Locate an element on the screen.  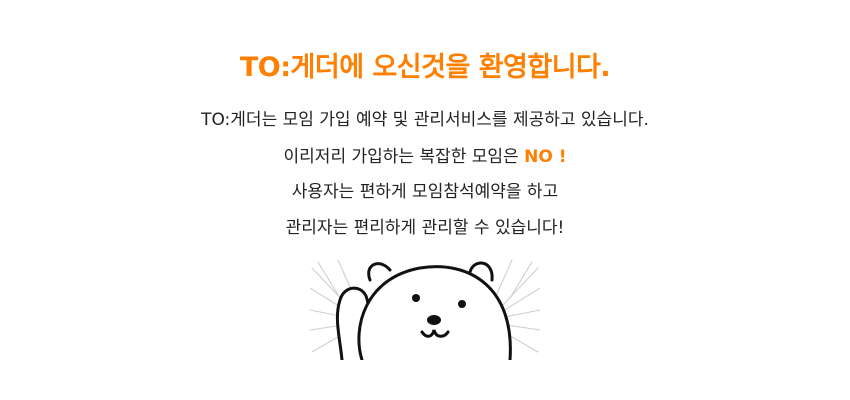
no-emphasis: NO ! is located at coordinates (545, 157).